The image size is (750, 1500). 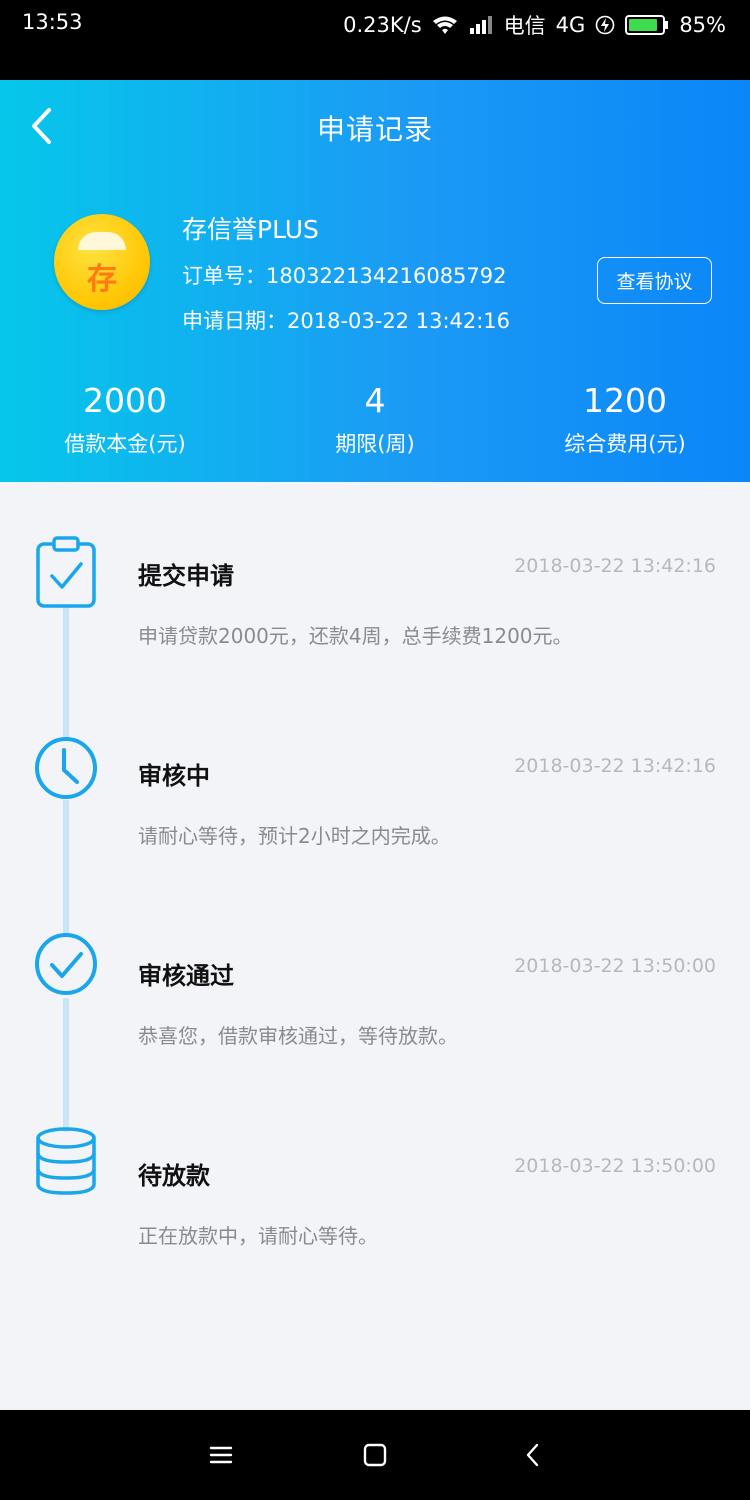 I want to click on product-name: 存信誉PLUS, so click(x=250, y=229).